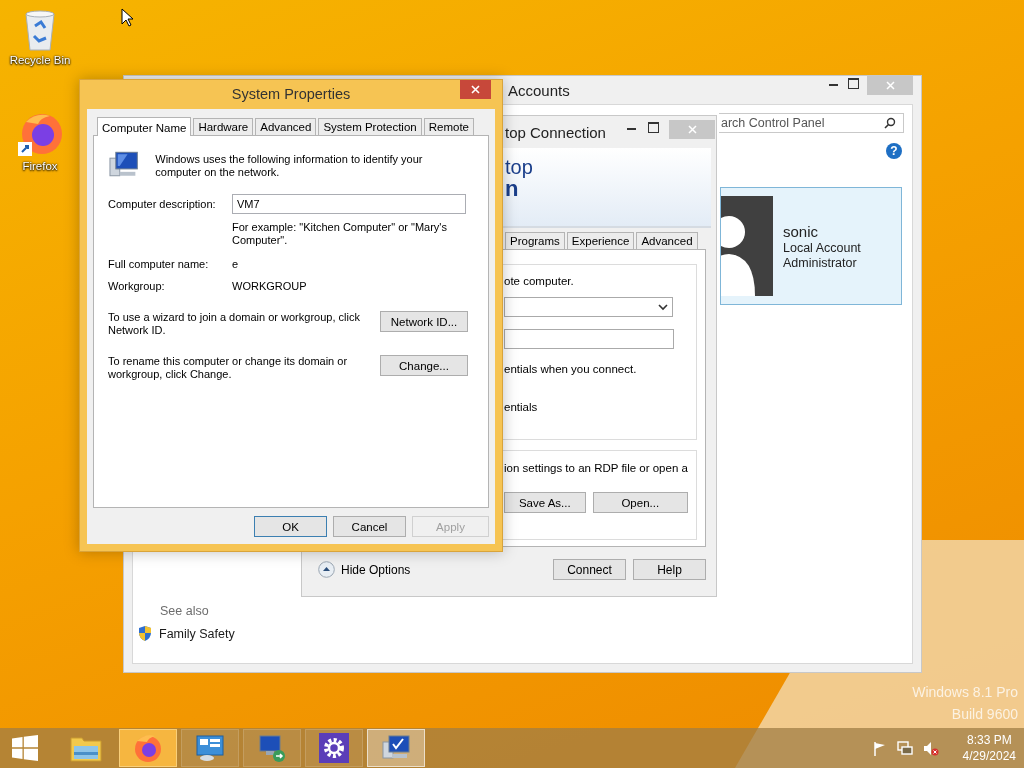  What do you see at coordinates (159, 264) in the screenshot?
I see `field-label: Full computer name:` at bounding box center [159, 264].